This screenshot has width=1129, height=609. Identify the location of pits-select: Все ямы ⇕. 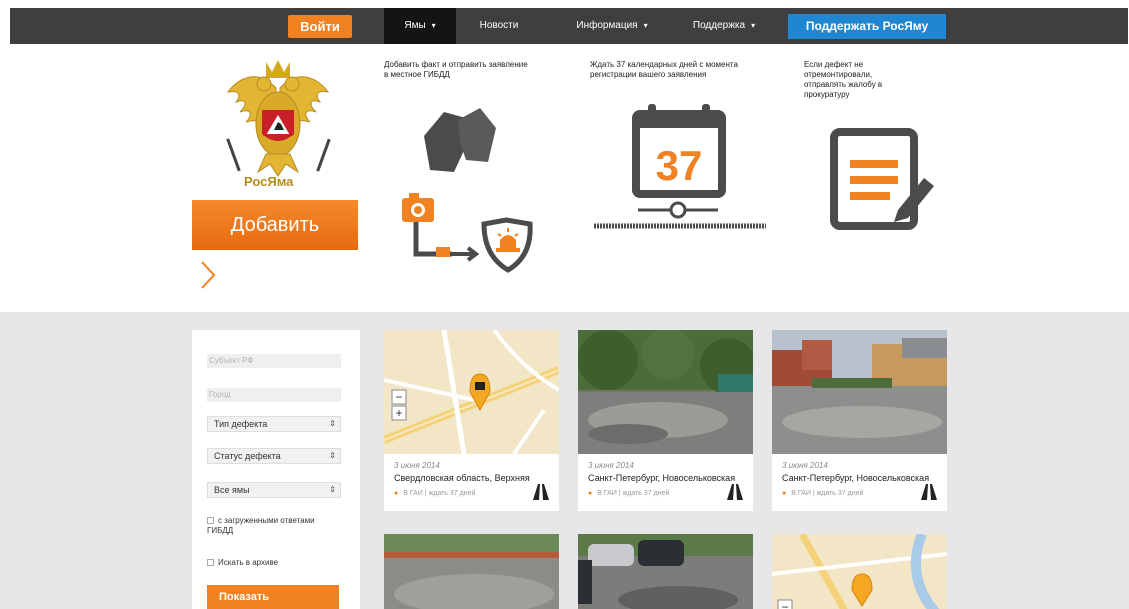
(274, 490).